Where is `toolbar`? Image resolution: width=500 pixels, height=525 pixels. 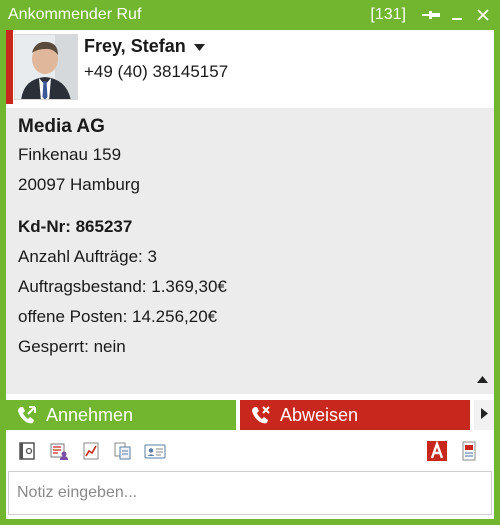 toolbar is located at coordinates (250, 451).